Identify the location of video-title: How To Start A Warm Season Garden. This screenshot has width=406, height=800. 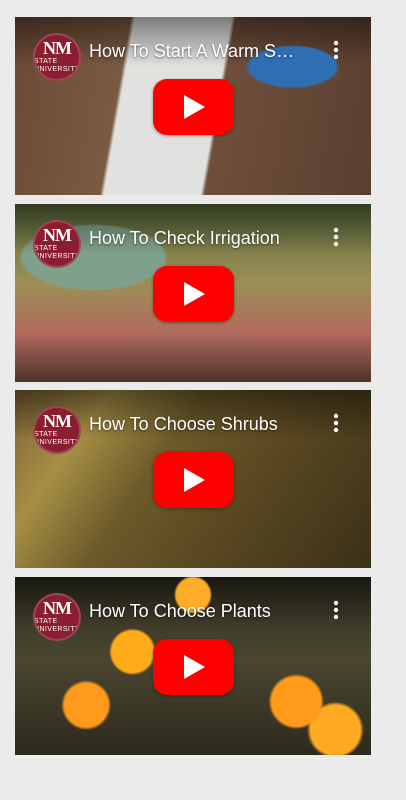
(195, 51).